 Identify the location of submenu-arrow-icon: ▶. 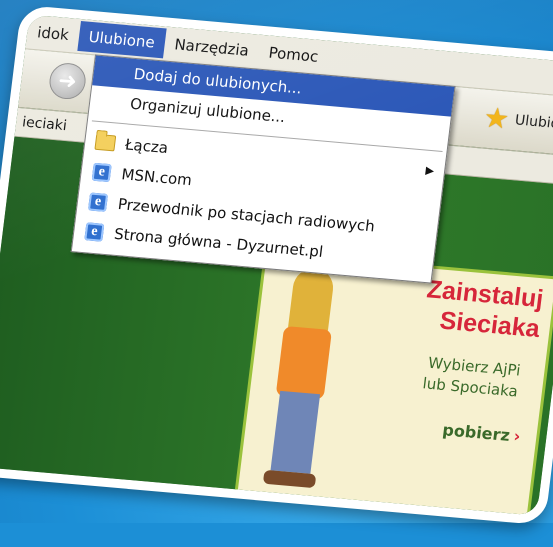
(429, 170).